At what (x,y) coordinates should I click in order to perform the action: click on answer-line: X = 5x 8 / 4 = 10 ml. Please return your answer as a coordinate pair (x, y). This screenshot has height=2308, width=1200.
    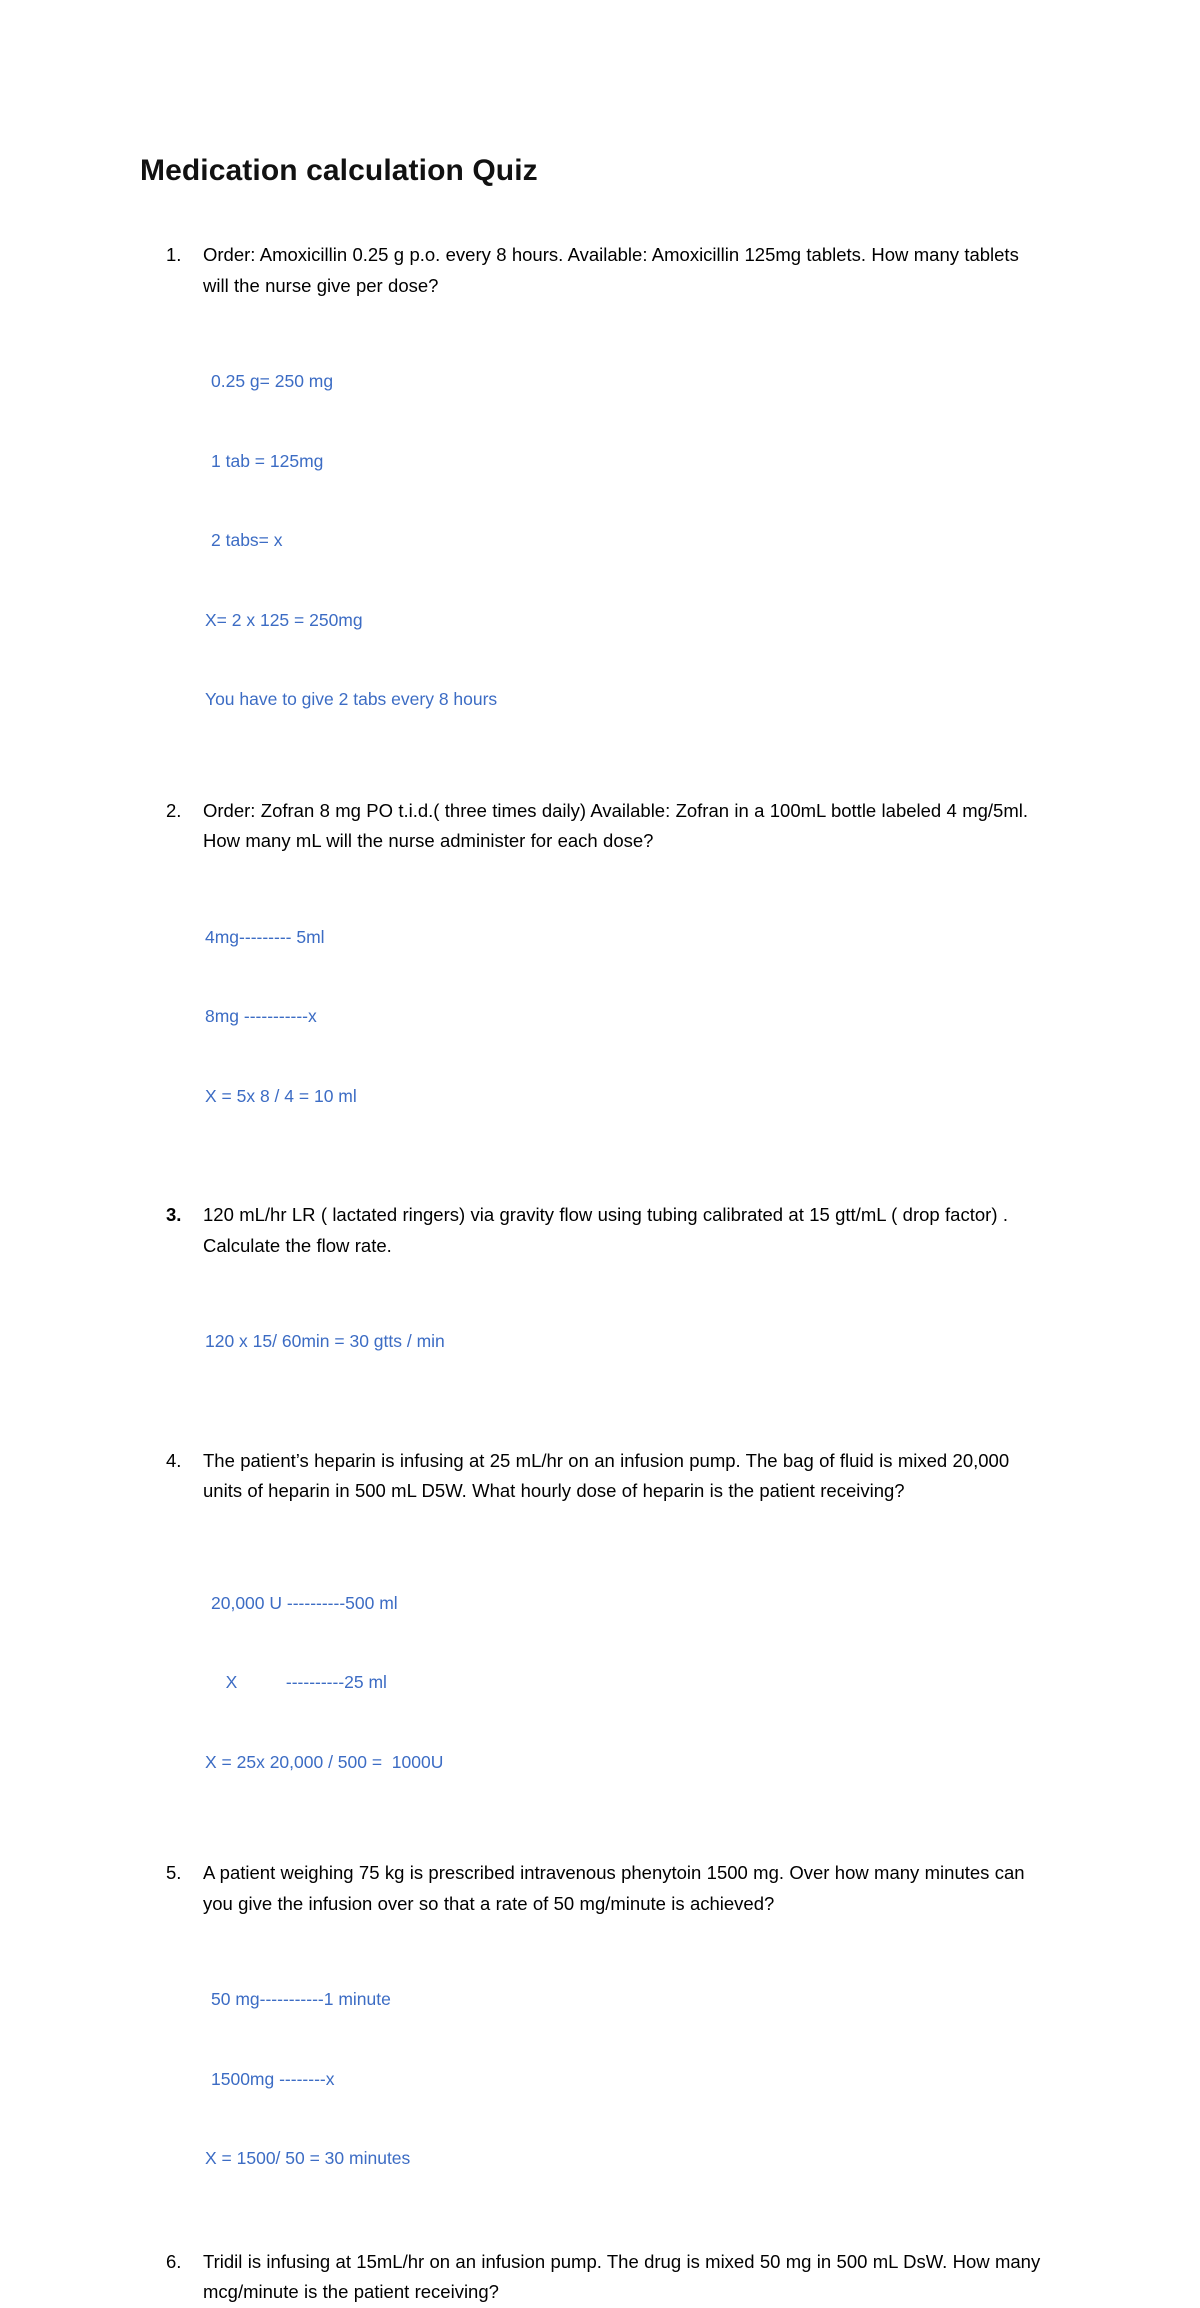
    Looking at the image, I should click on (281, 1095).